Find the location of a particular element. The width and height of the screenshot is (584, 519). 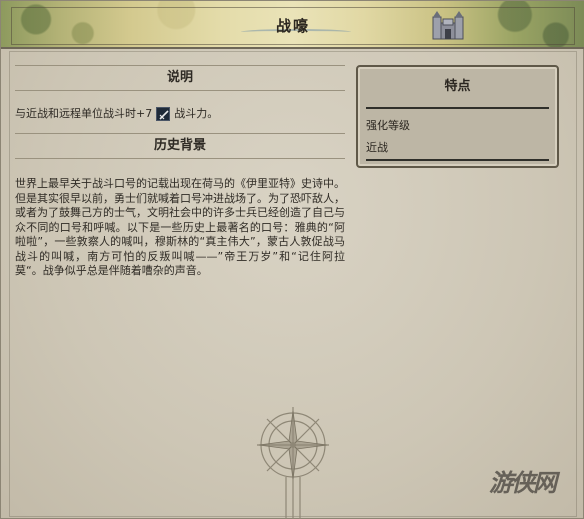

compass-rose-icon is located at coordinates (293, 463).